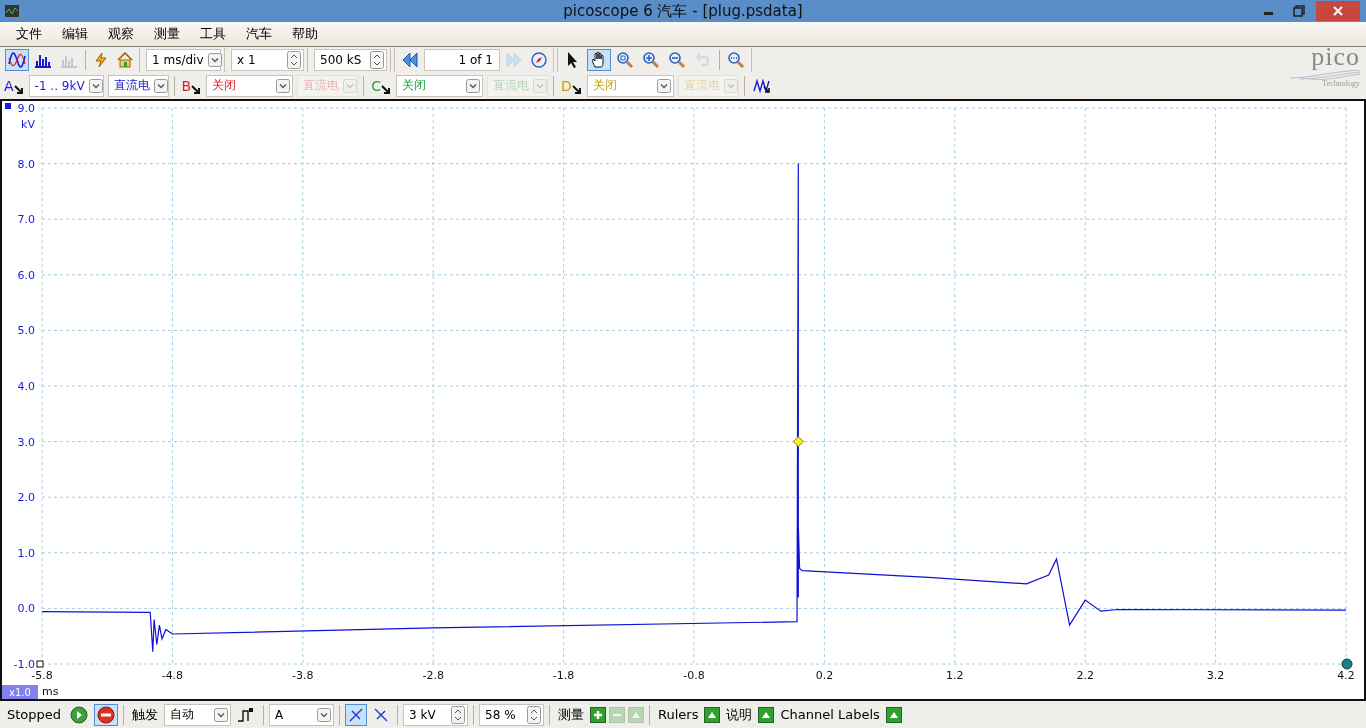  Describe the element at coordinates (191, 85) in the screenshot. I see `channel-button: B` at that location.